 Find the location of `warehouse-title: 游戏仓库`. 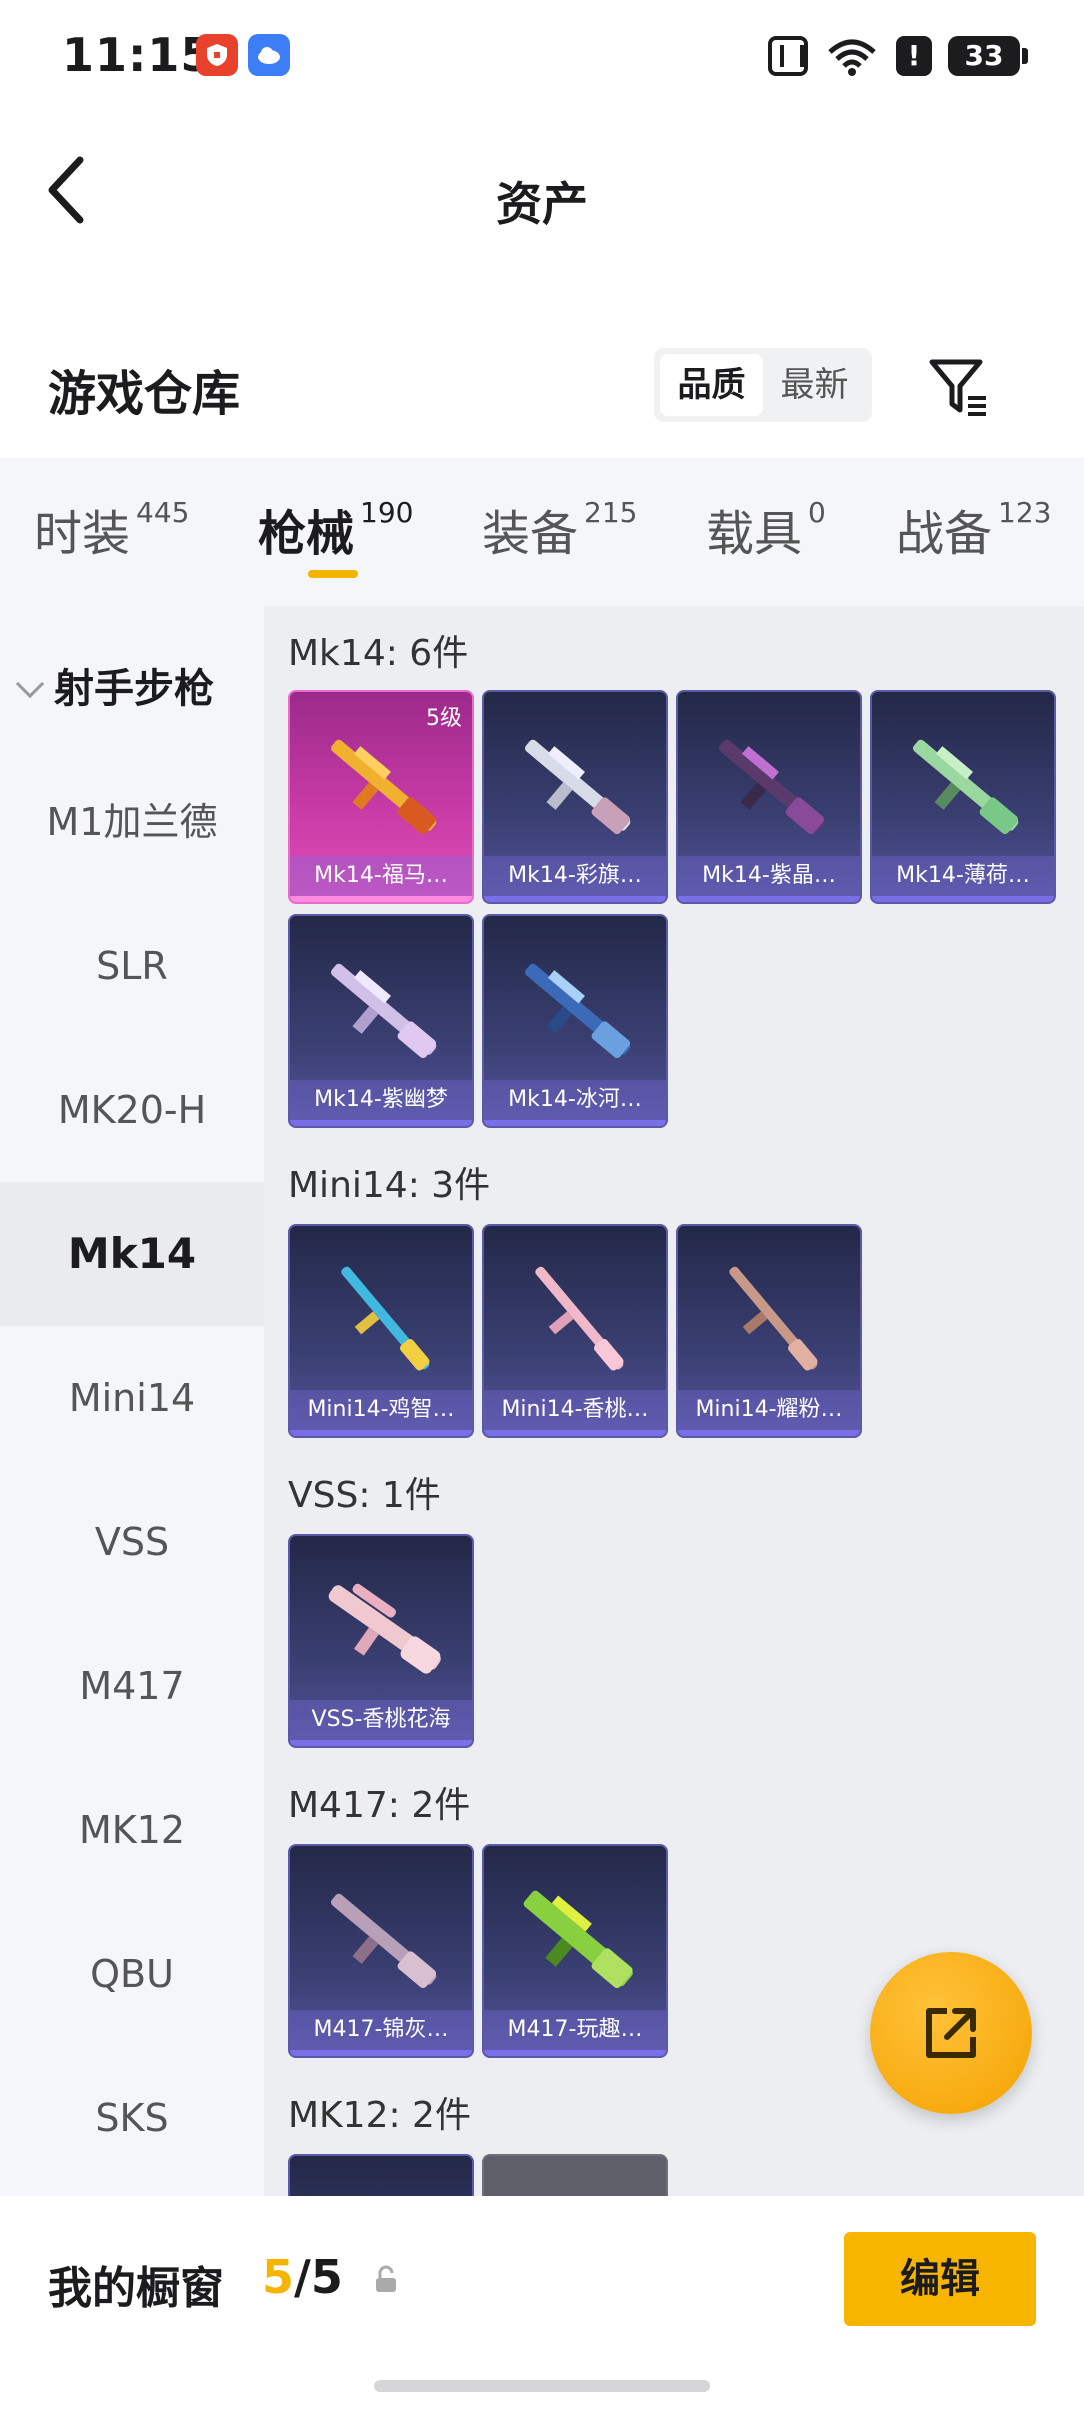

warehouse-title: 游戏仓库 is located at coordinates (144, 394).